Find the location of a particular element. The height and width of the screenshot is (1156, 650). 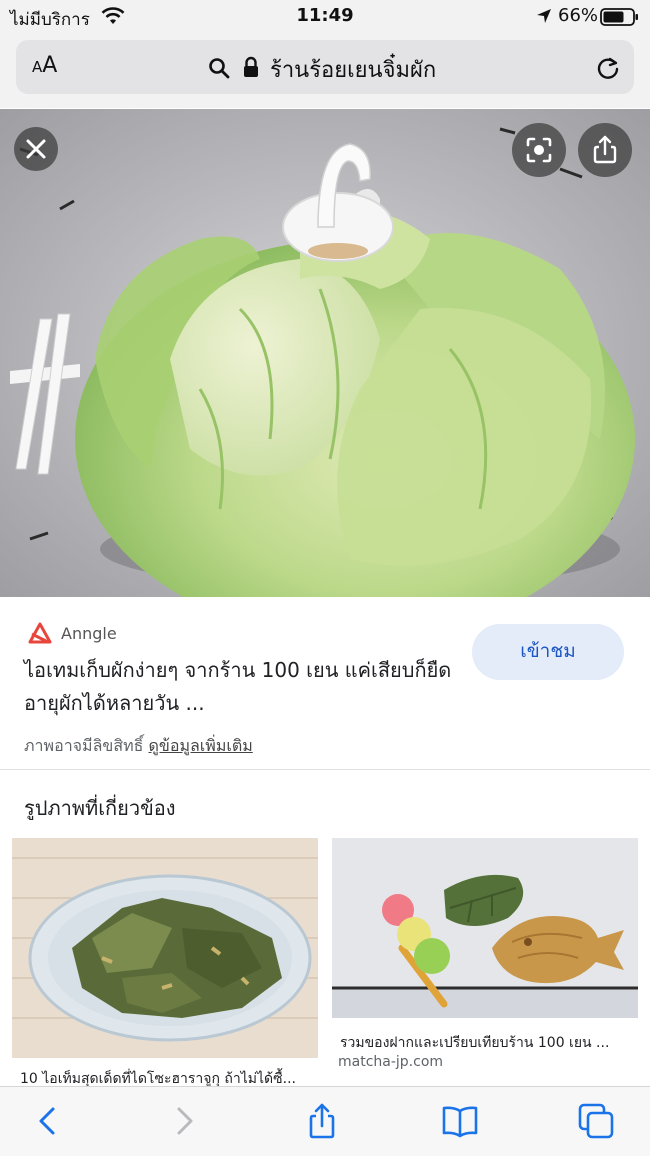

address-text: ร้านร้อยเยนจิ๋มผัก is located at coordinates (353, 69).